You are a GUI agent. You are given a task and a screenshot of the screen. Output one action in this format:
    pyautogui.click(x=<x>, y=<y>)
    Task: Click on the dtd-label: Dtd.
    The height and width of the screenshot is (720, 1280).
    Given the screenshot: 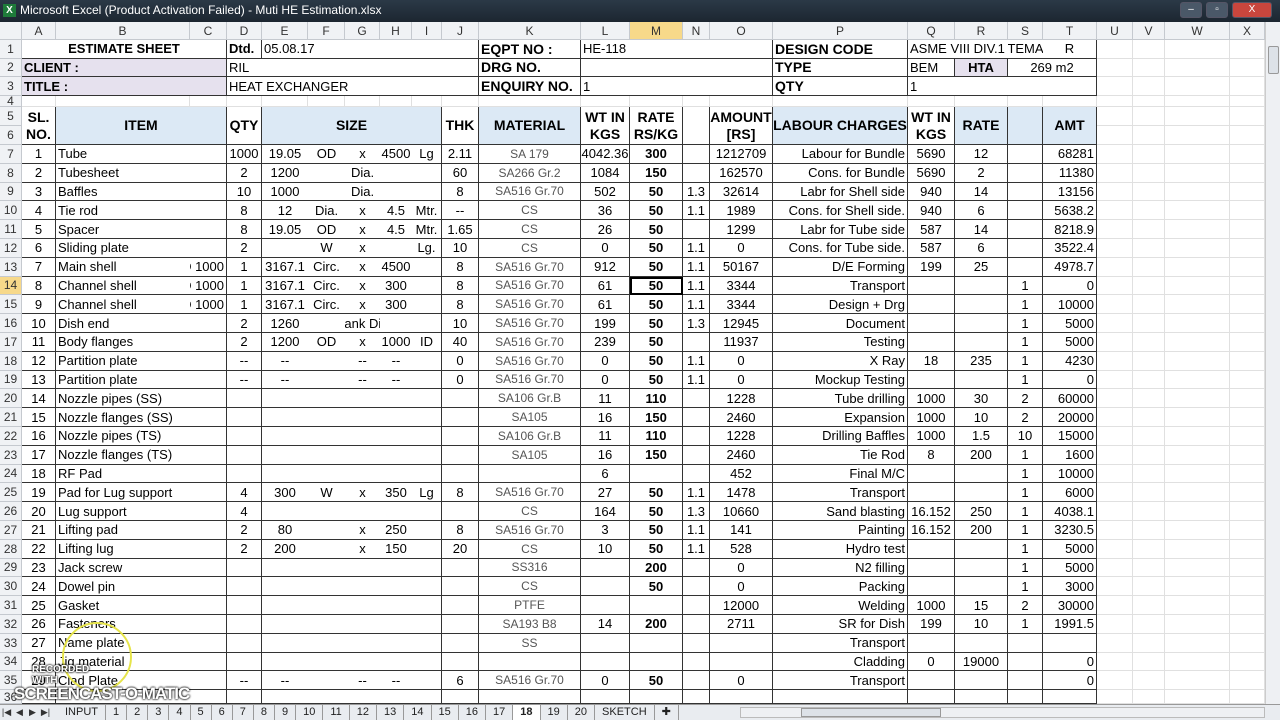 What is the action you would take?
    pyautogui.click(x=244, y=49)
    